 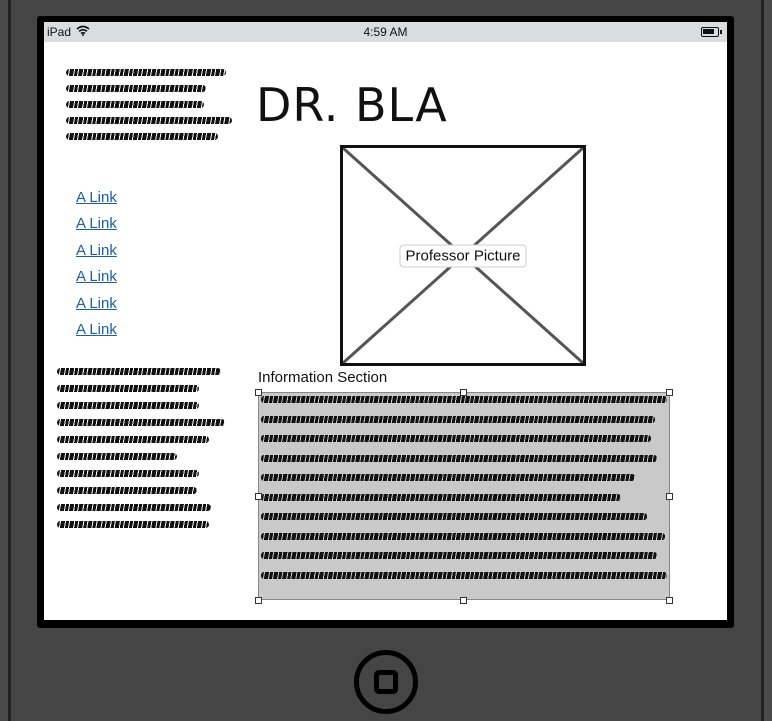 I want to click on professor-picture-placeholder: Professor Picture, so click(x=463, y=255).